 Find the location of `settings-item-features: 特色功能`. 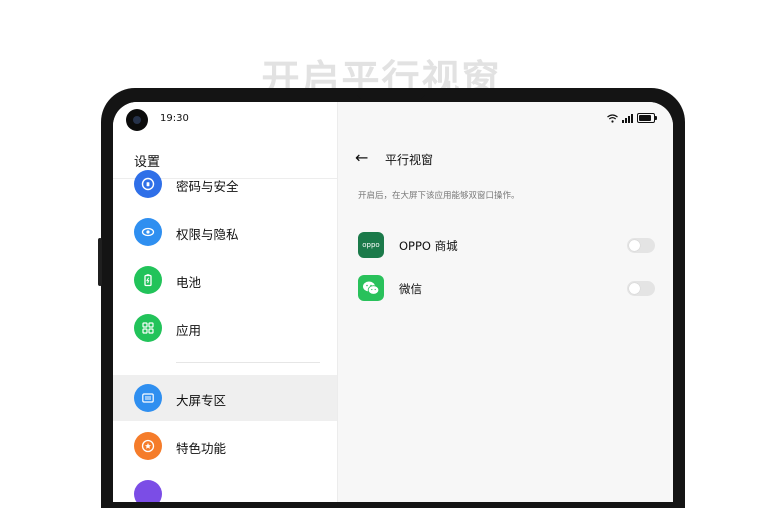

settings-item-features: 特色功能 is located at coordinates (225, 446).